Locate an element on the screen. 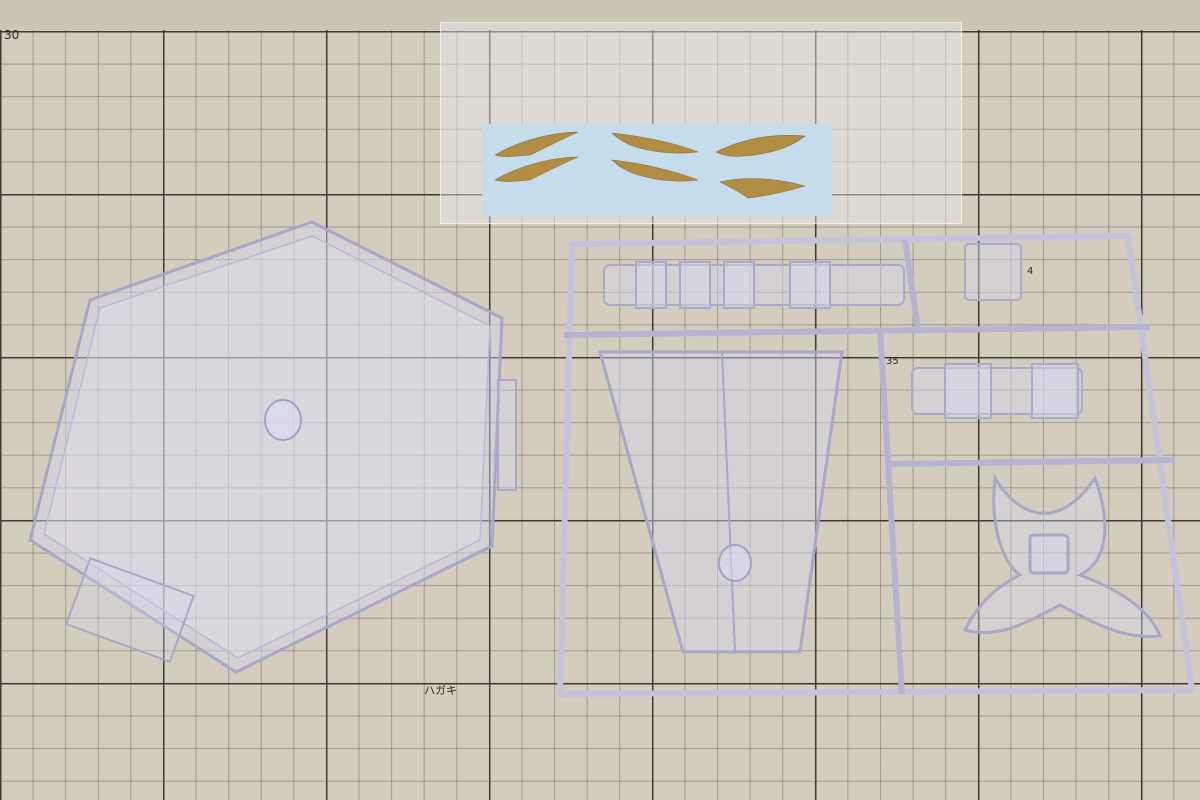 Image resolution: width=1200 pixels, height=800 pixels. trapezoid-arm-part is located at coordinates (721, 502).